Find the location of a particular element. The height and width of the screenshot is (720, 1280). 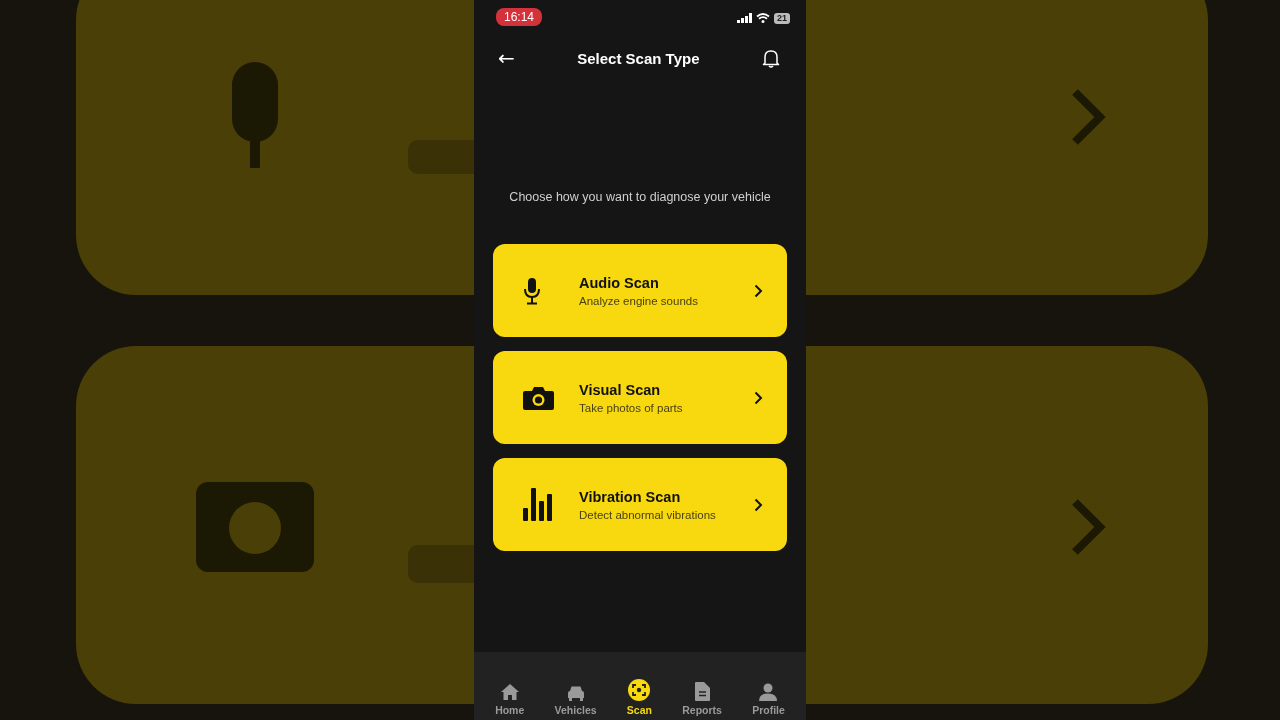

back-button: ← is located at coordinates (506, 58).